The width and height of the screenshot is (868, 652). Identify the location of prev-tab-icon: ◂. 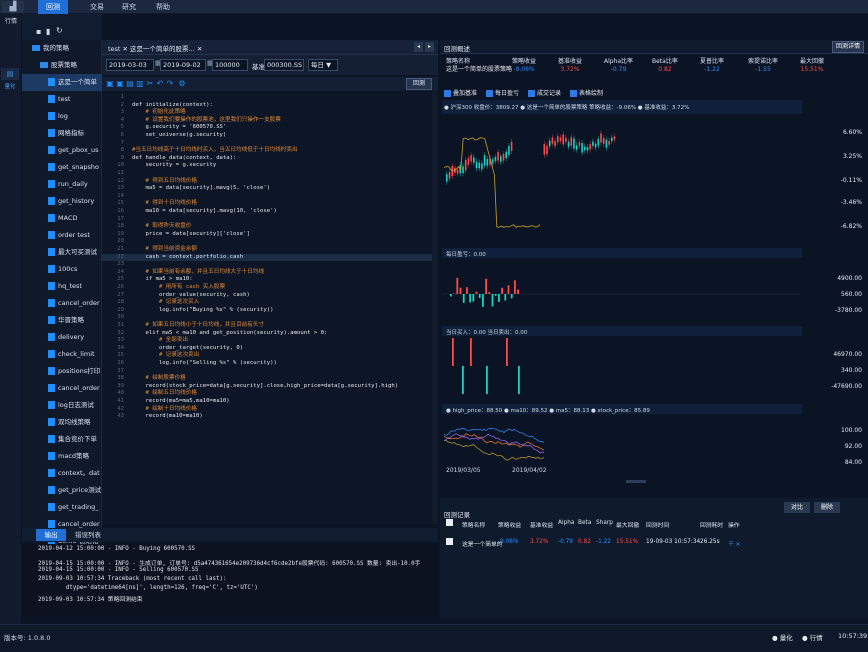
(418, 47).